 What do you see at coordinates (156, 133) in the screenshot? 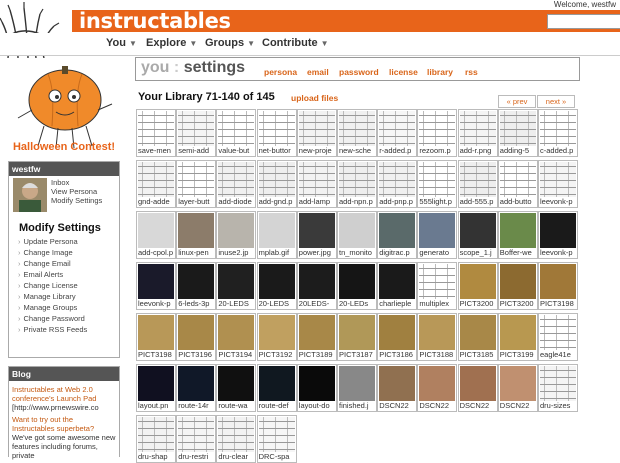
I see `library-thumbnail: save-men` at bounding box center [156, 133].